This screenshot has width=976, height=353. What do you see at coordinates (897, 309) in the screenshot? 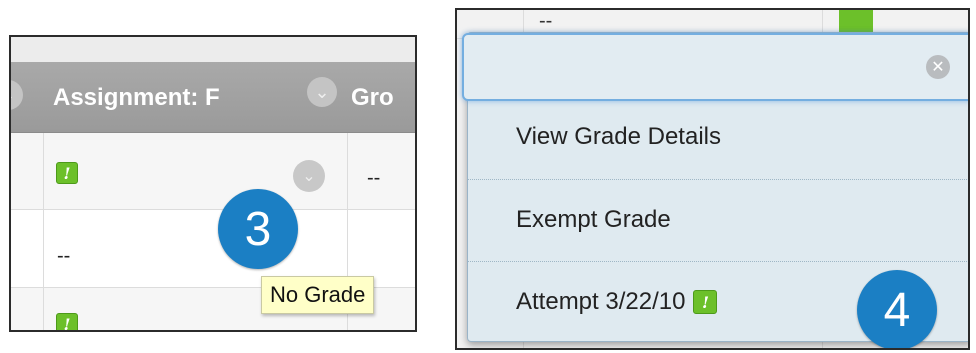
I see `step-badge-4: 4` at bounding box center [897, 309].